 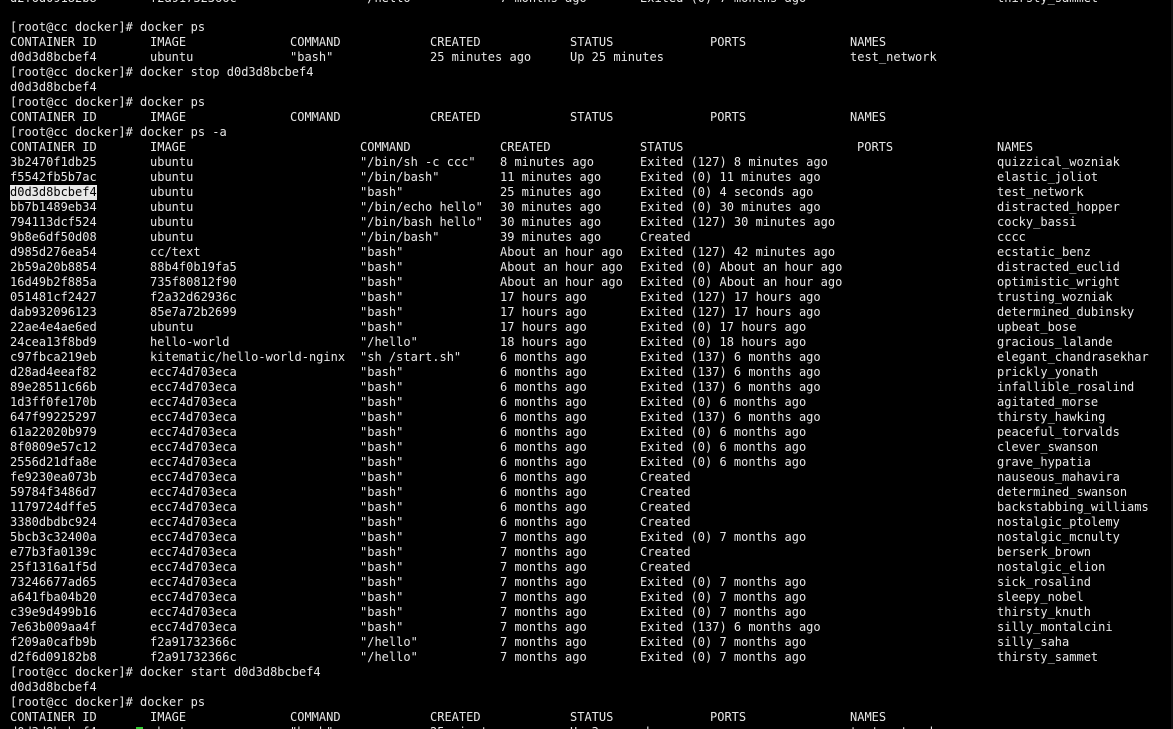 What do you see at coordinates (248, 357) in the screenshot?
I see `table-row-cell: kitematic/hello-world-nginx` at bounding box center [248, 357].